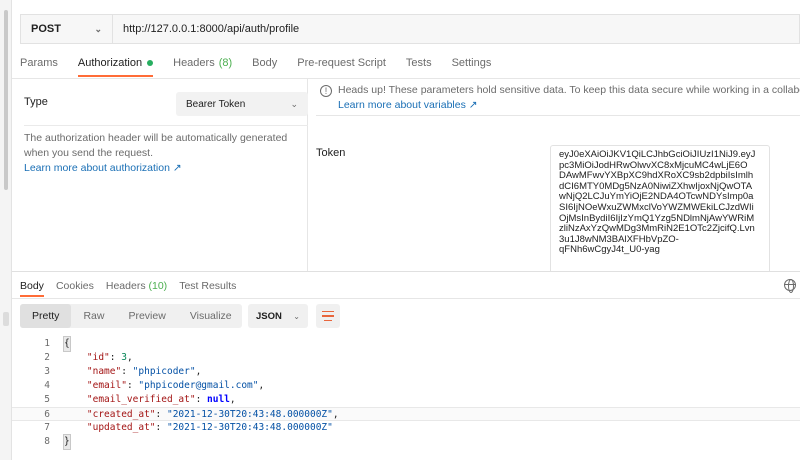  What do you see at coordinates (656, 207) in the screenshot?
I see `token-line: SI6IjNOeWxuZWMxclVoYWZMWEkiLCJzdWIi` at bounding box center [656, 207].